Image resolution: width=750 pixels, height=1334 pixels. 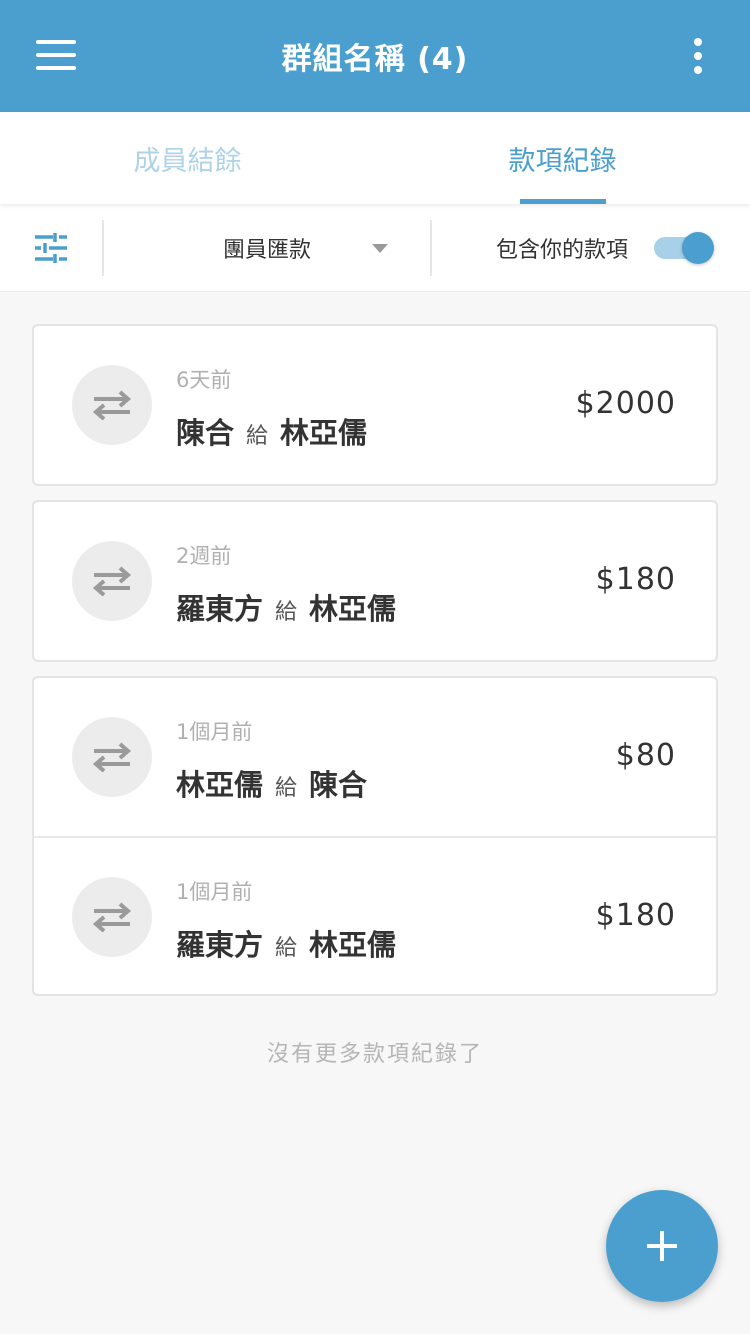 What do you see at coordinates (220, 785) in the screenshot?
I see `payer-name: 林亞儒` at bounding box center [220, 785].